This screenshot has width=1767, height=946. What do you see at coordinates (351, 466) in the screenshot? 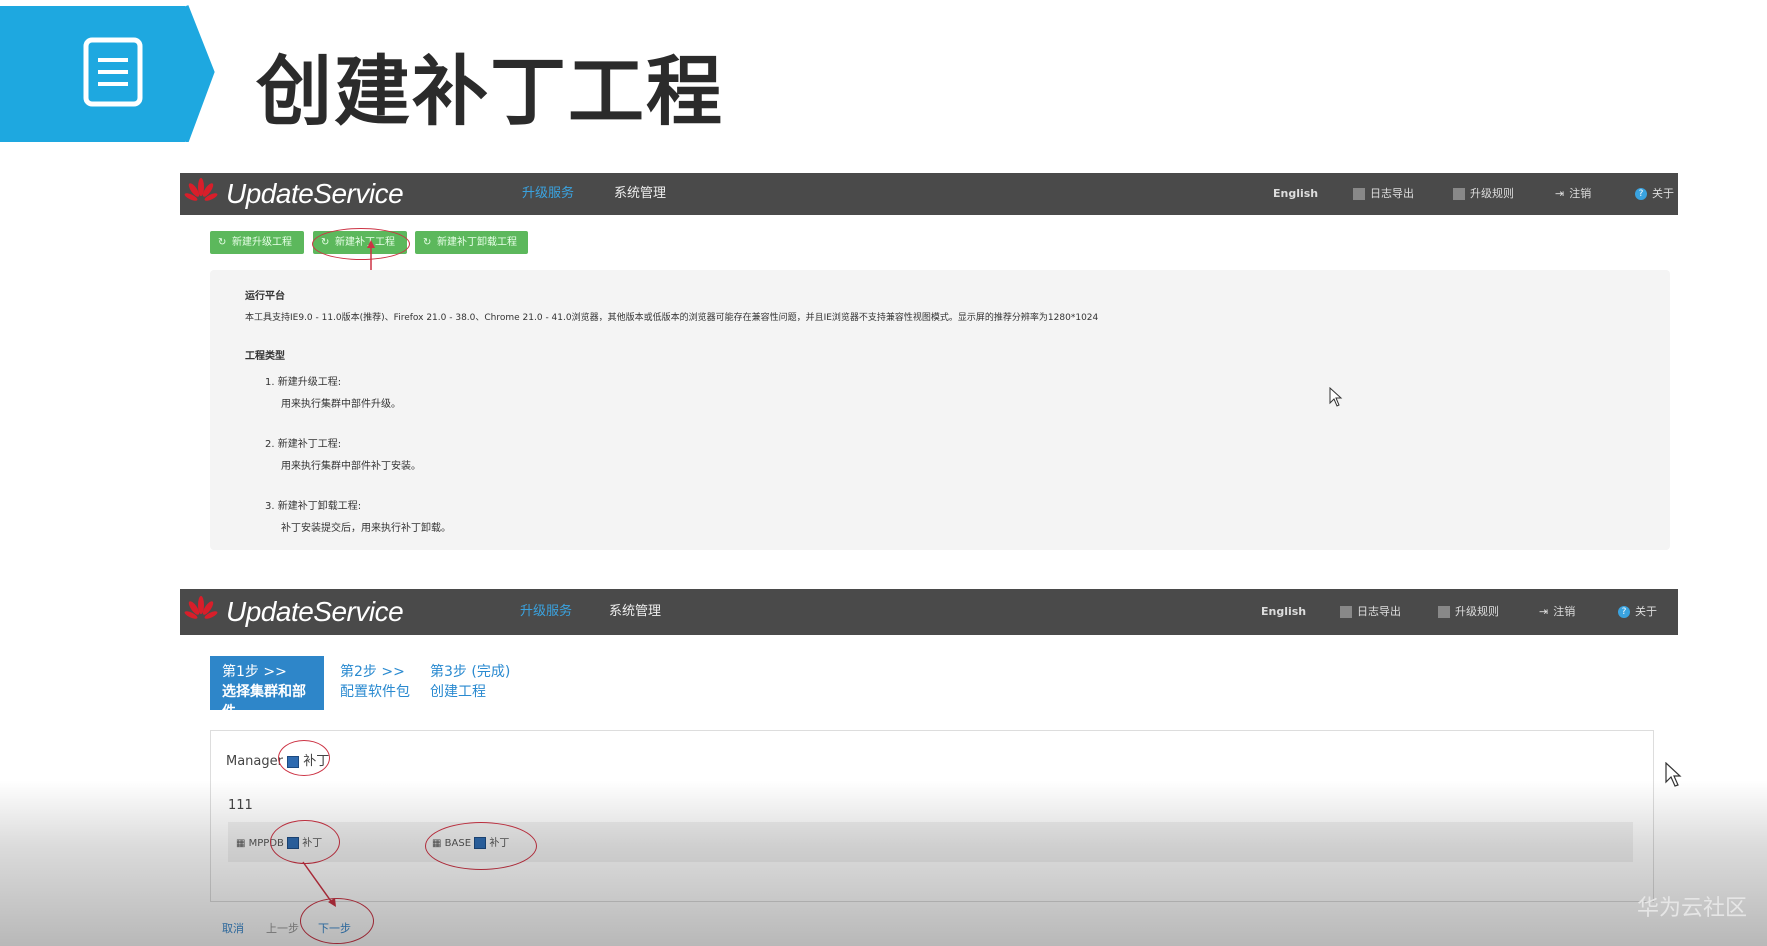
I see `project-type-desc: 用来执行集群中部件补丁安装。` at bounding box center [351, 466].